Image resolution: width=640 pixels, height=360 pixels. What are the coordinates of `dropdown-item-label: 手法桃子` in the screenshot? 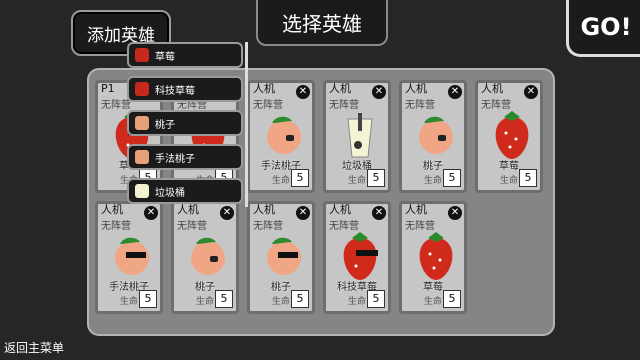 It's located at (175, 159).